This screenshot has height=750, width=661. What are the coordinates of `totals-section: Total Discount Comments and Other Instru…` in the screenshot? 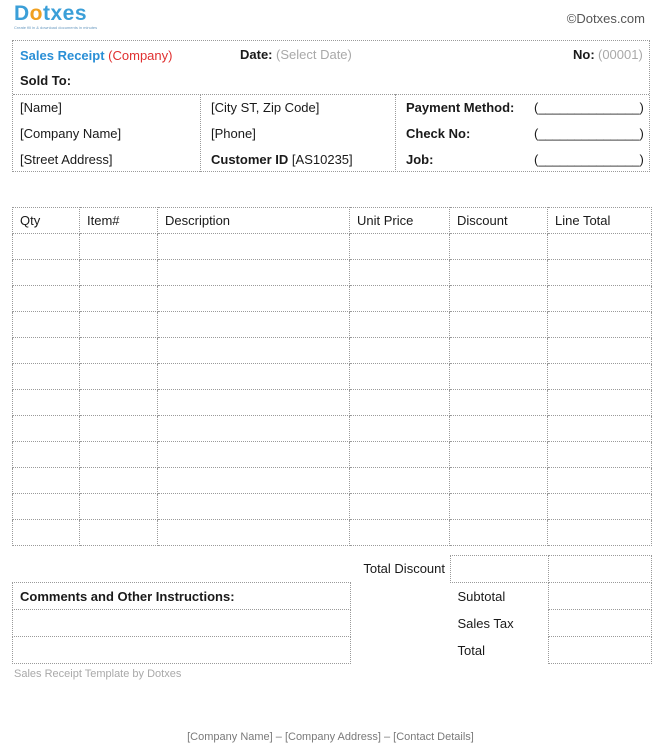 It's located at (332, 609).